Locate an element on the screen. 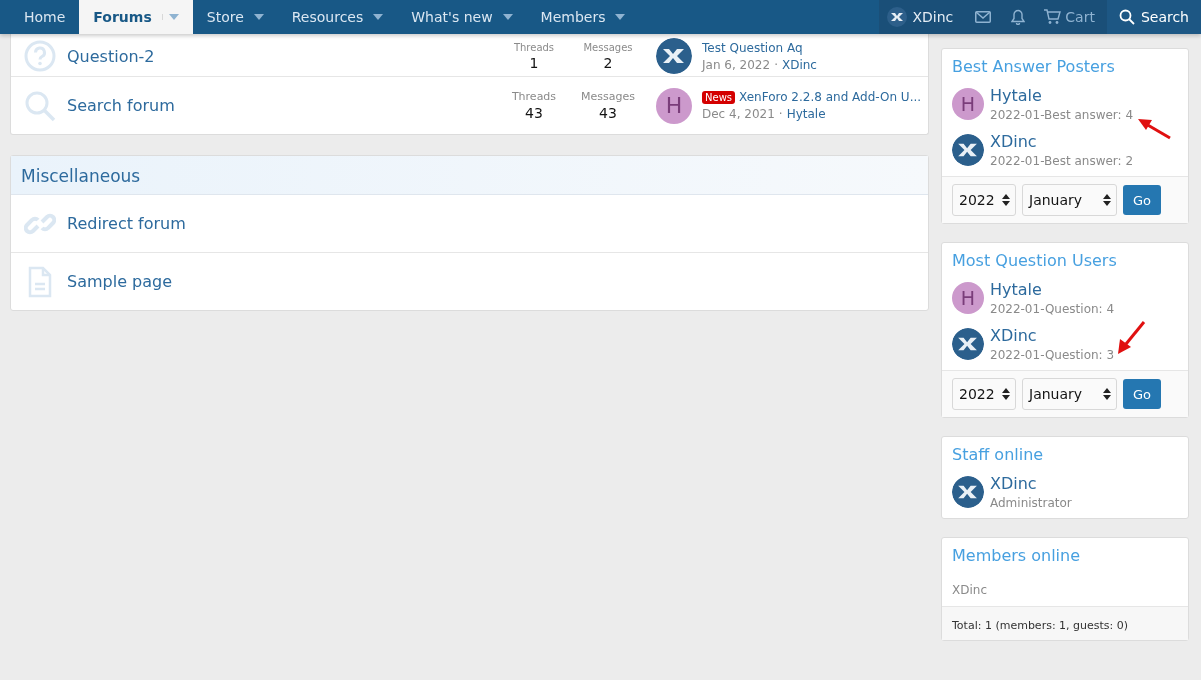  search-button: Search is located at coordinates (1153, 17).